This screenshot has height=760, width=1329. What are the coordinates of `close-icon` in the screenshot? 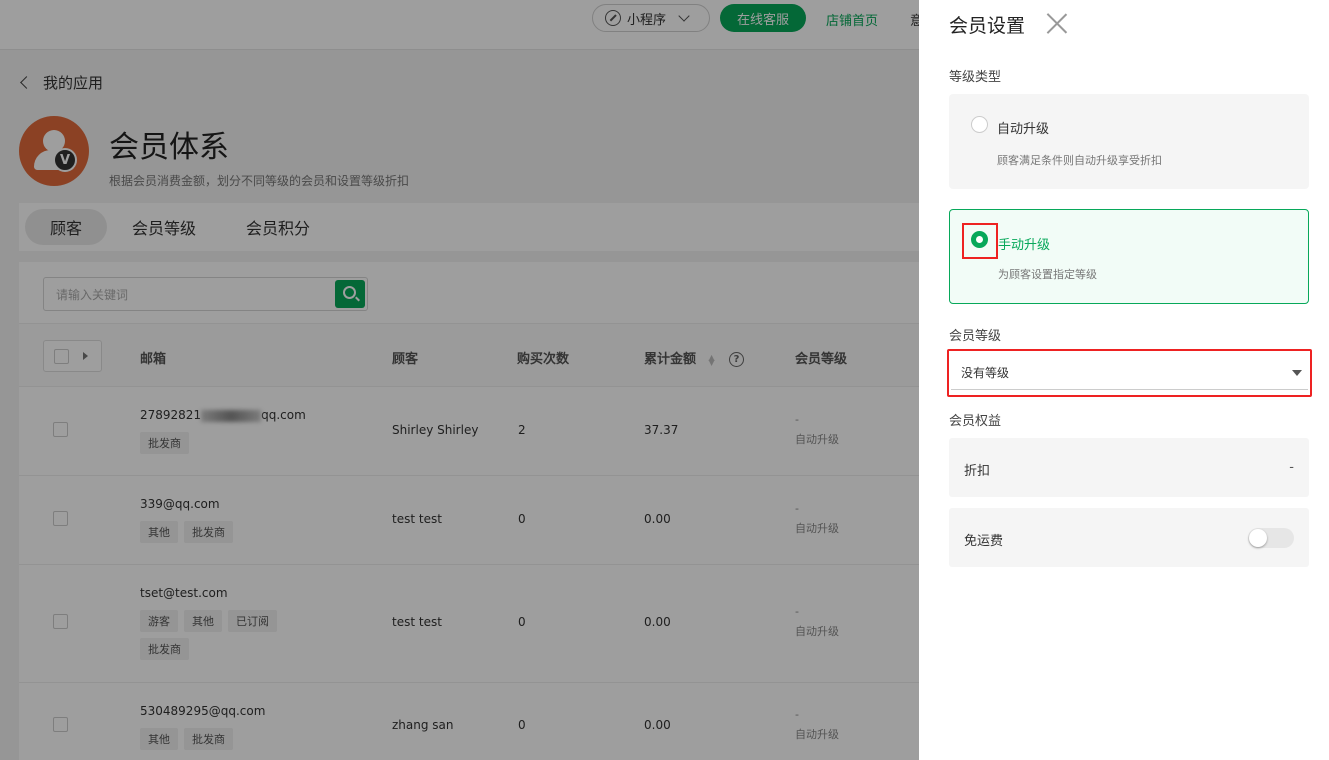 It's located at (1057, 23).